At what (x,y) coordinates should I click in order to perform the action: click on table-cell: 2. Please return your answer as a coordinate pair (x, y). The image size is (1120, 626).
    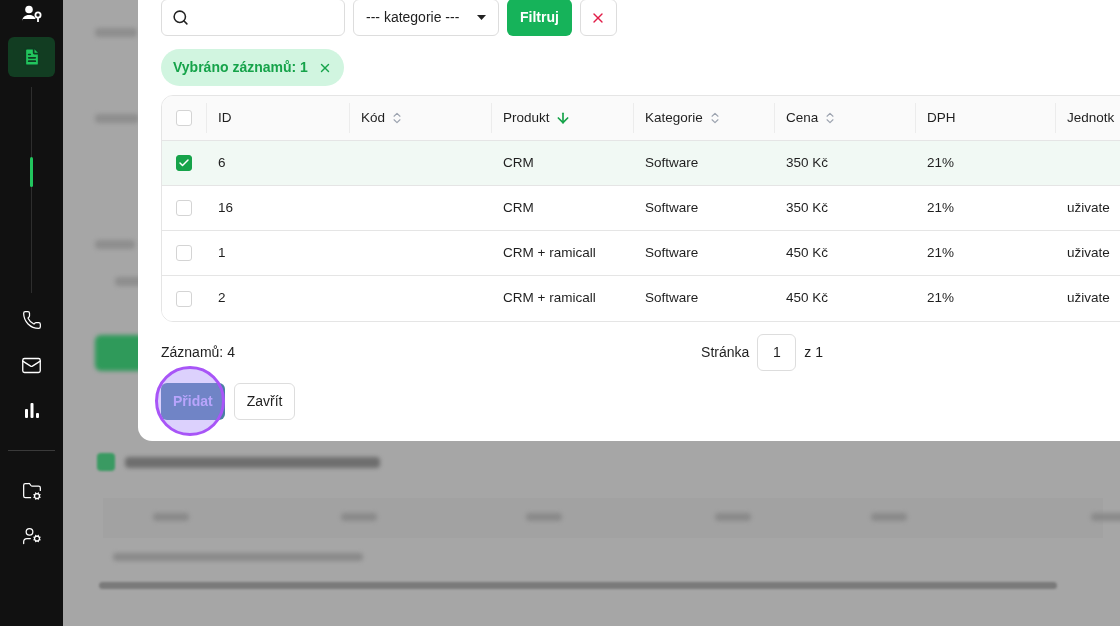
    Looking at the image, I should click on (222, 298).